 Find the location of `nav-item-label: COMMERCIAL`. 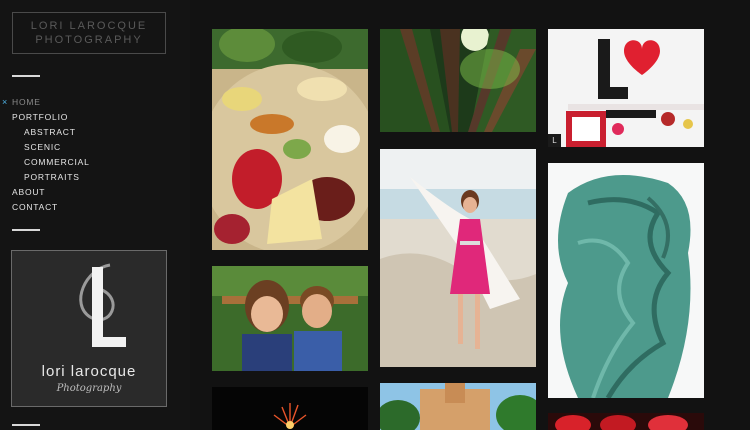

nav-item-label: COMMERCIAL is located at coordinates (57, 162).